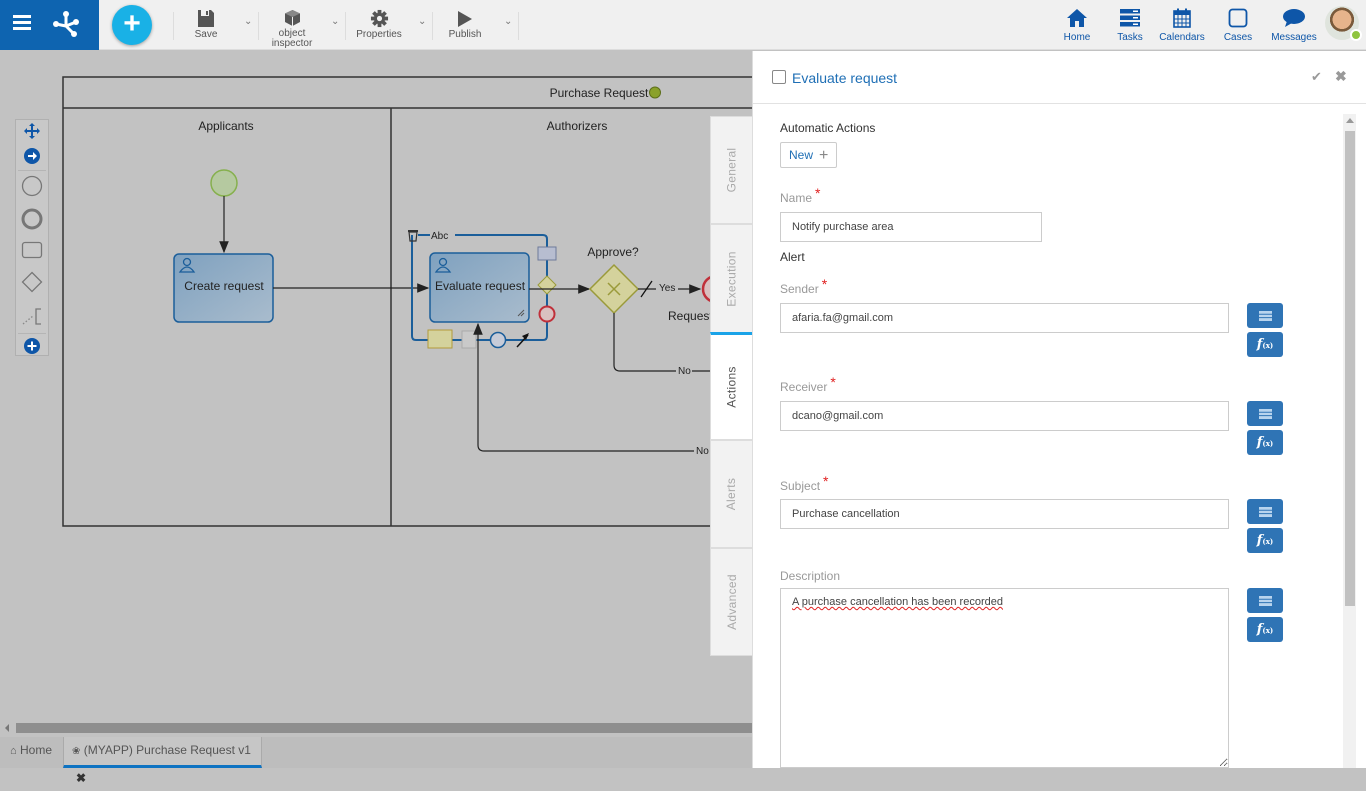  I want to click on canvas-horizontal-scrollbar, so click(376, 728).